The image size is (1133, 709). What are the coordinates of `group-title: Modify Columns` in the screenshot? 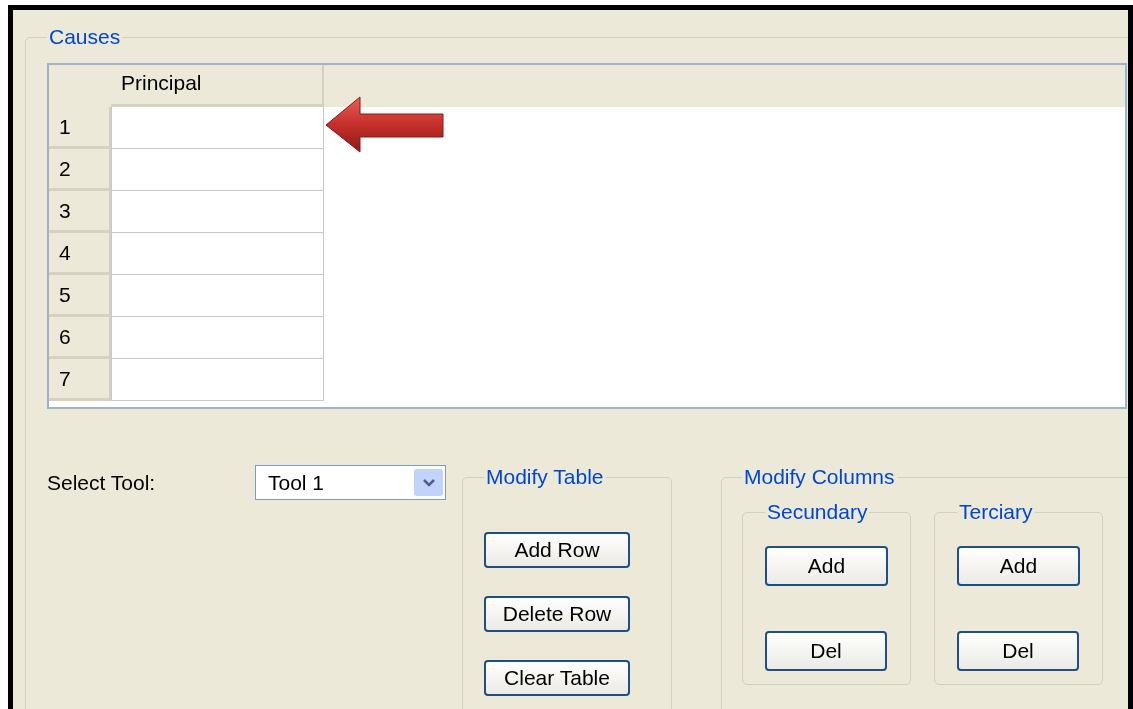 It's located at (819, 477).